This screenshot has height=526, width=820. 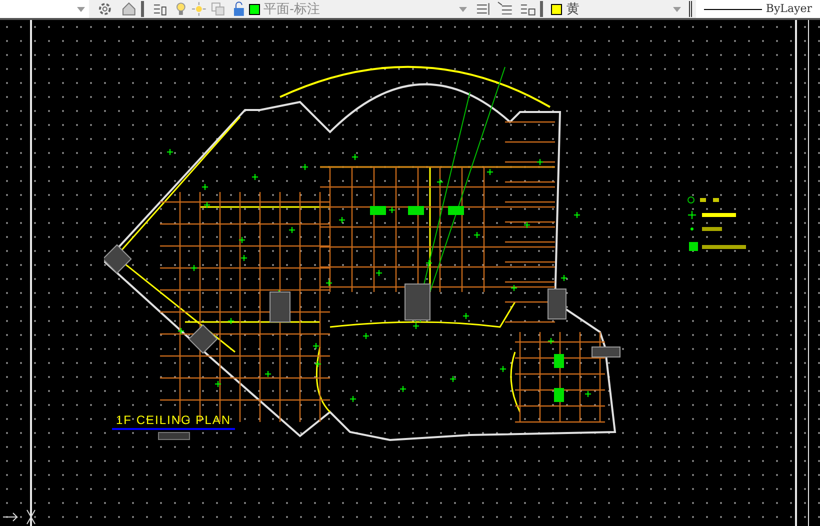 I want to click on color-name: 黄, so click(x=573, y=9).